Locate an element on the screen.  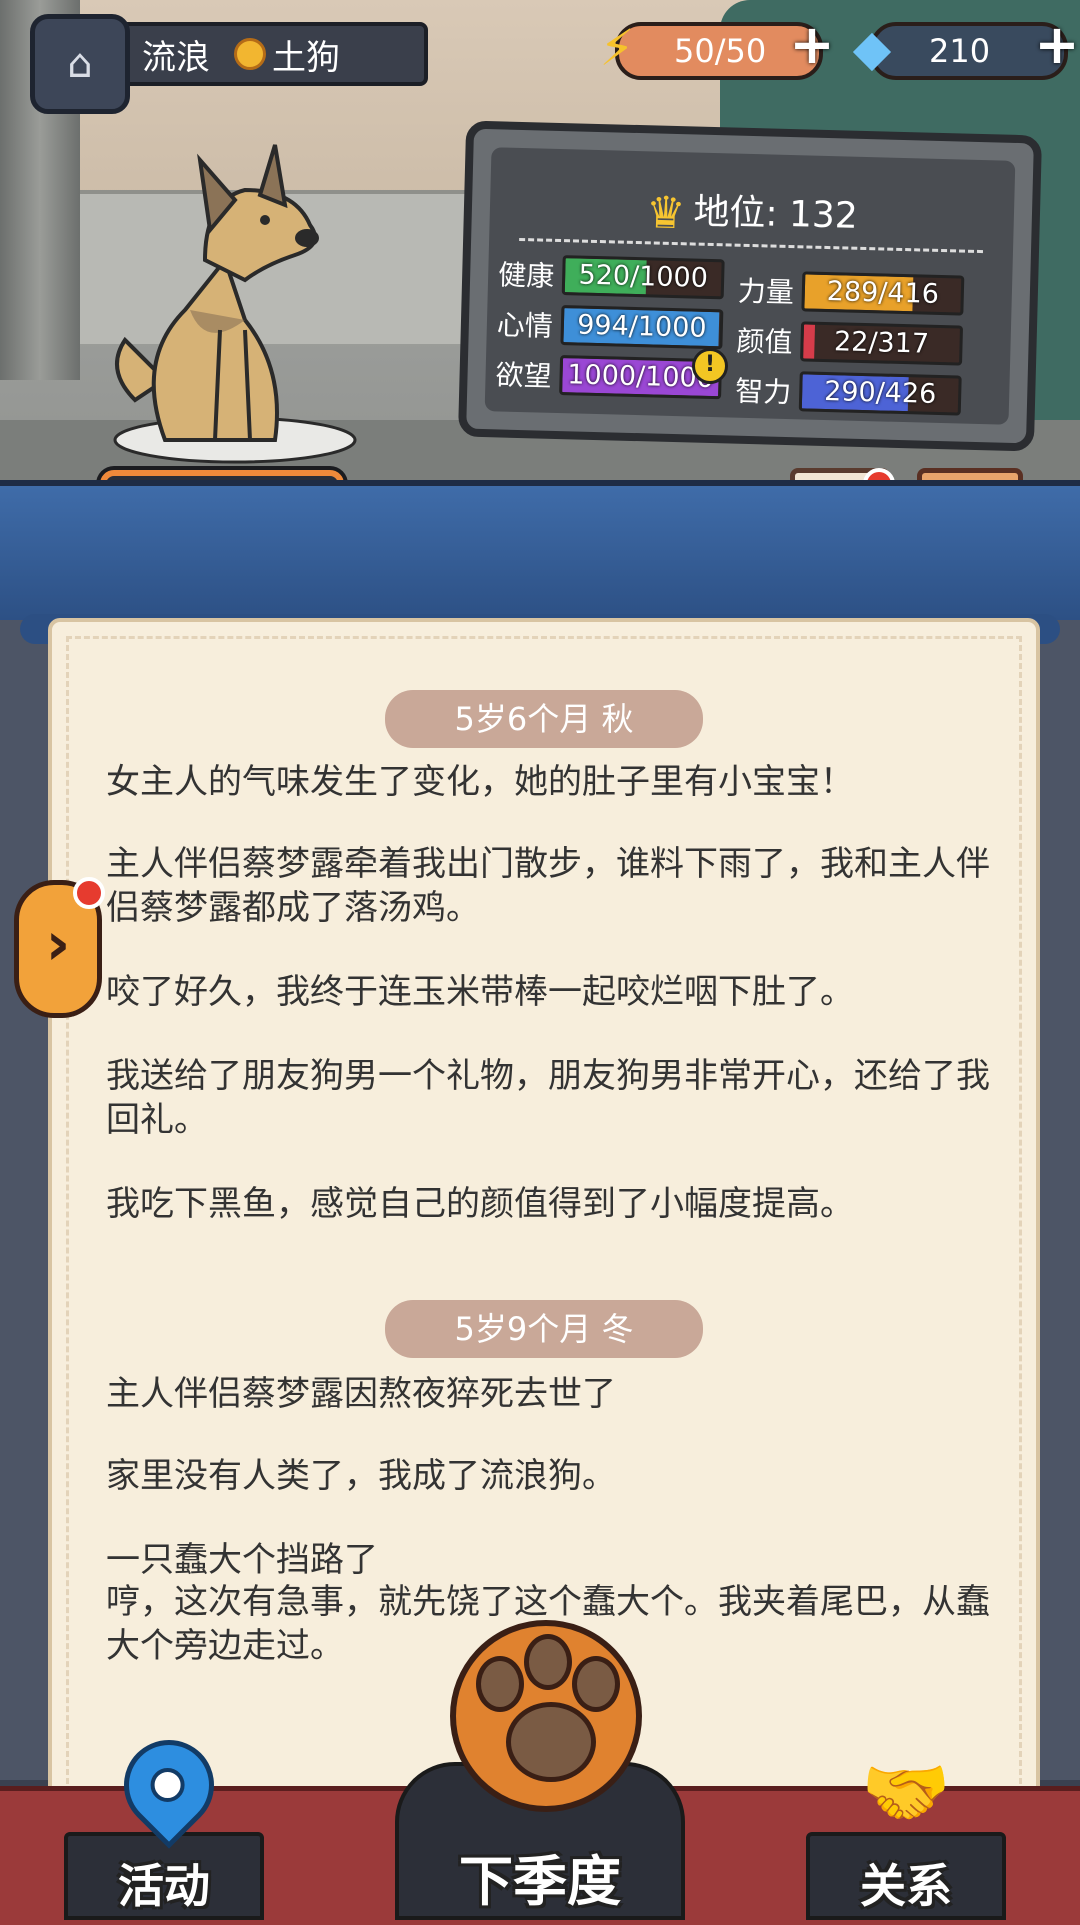
stat-bar: 994/1000 is located at coordinates (642, 327).